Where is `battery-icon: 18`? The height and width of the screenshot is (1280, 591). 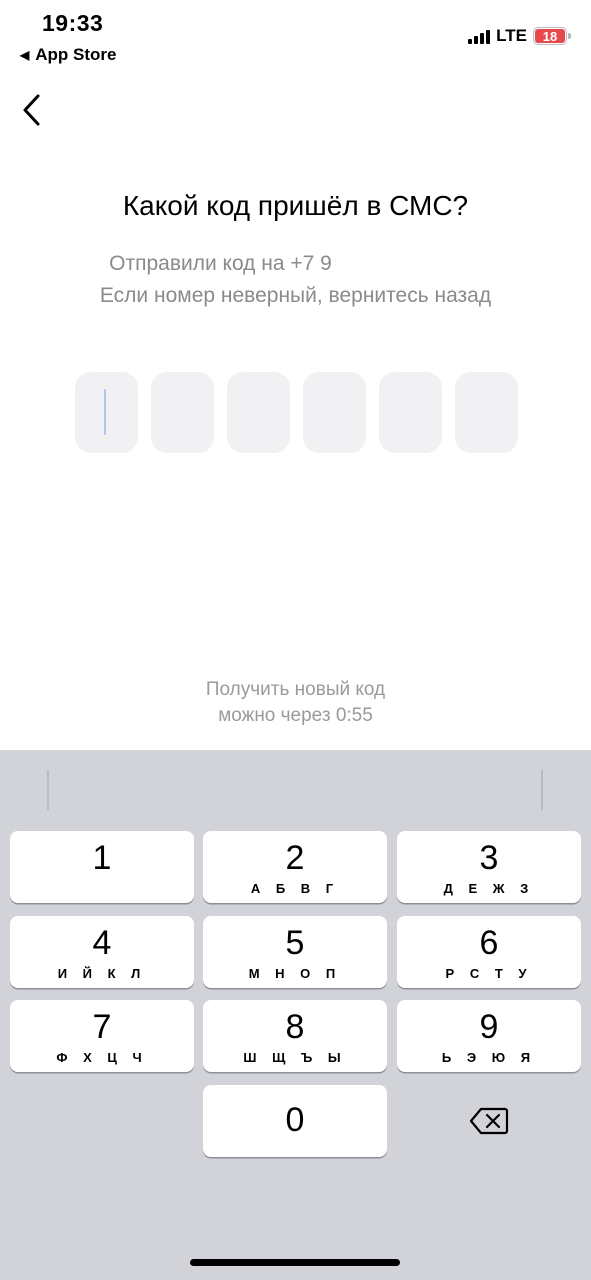
battery-icon: 18 is located at coordinates (552, 36).